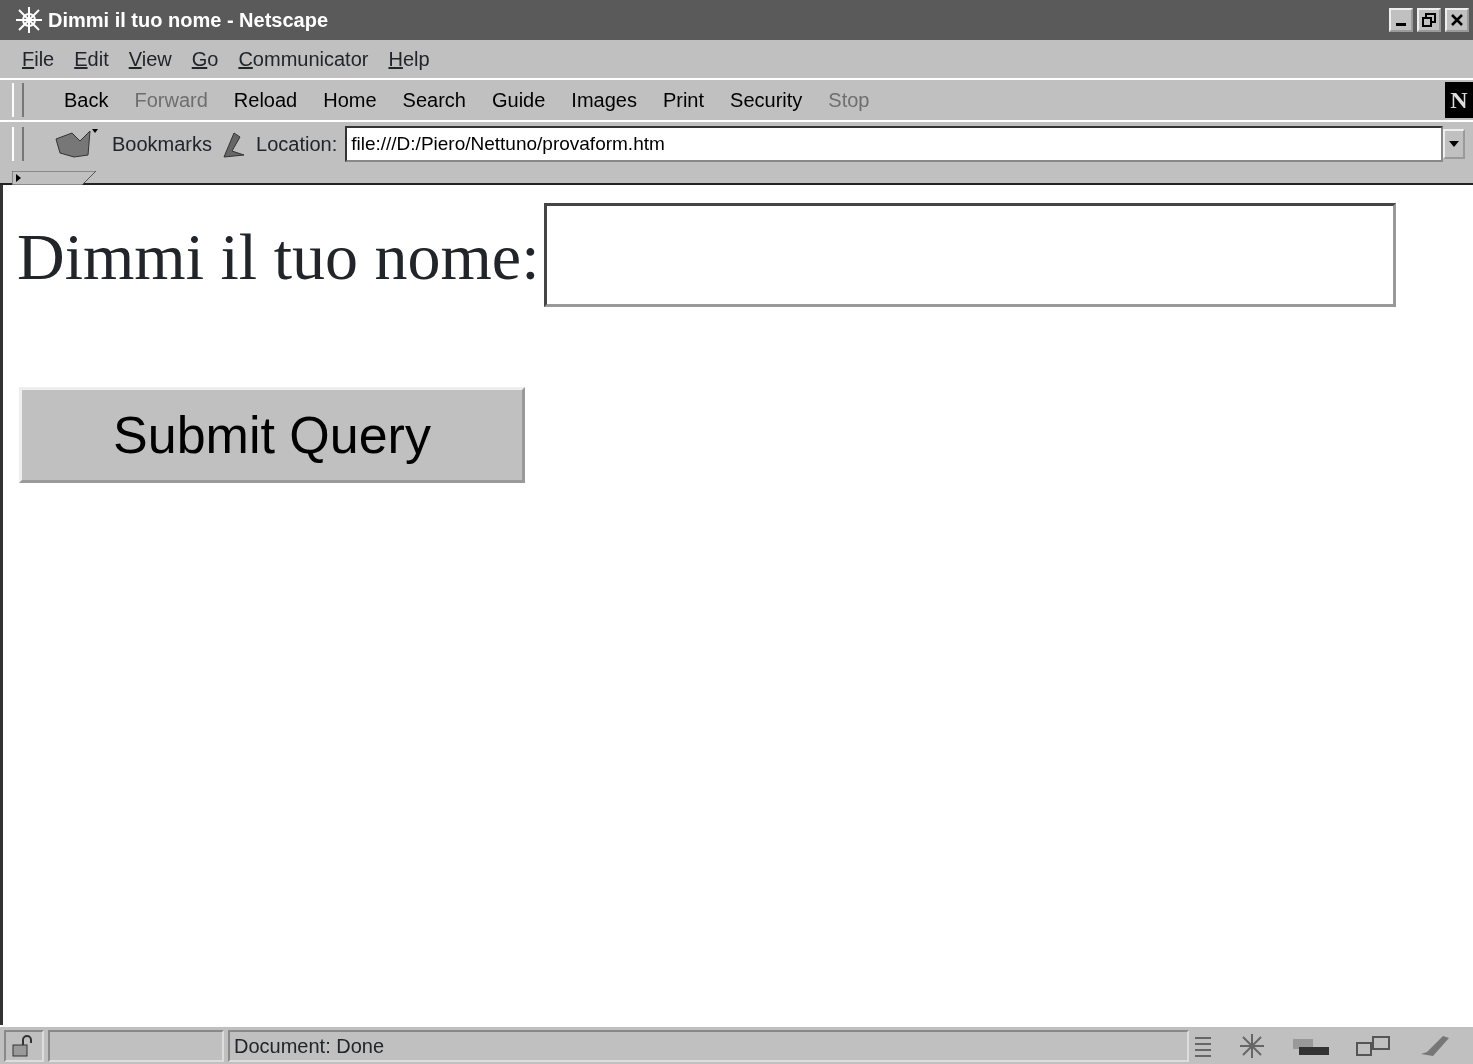 This screenshot has width=1473, height=1064. Describe the element at coordinates (272, 435) in the screenshot. I see `submit-button: Submit Query` at that location.